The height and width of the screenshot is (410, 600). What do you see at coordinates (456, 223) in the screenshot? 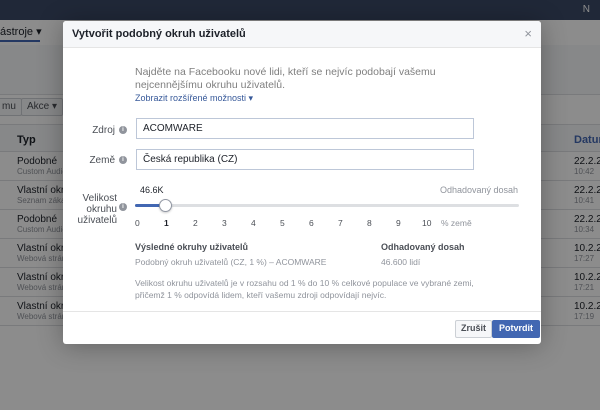
I see `percent-of-country-label: % země` at bounding box center [456, 223].